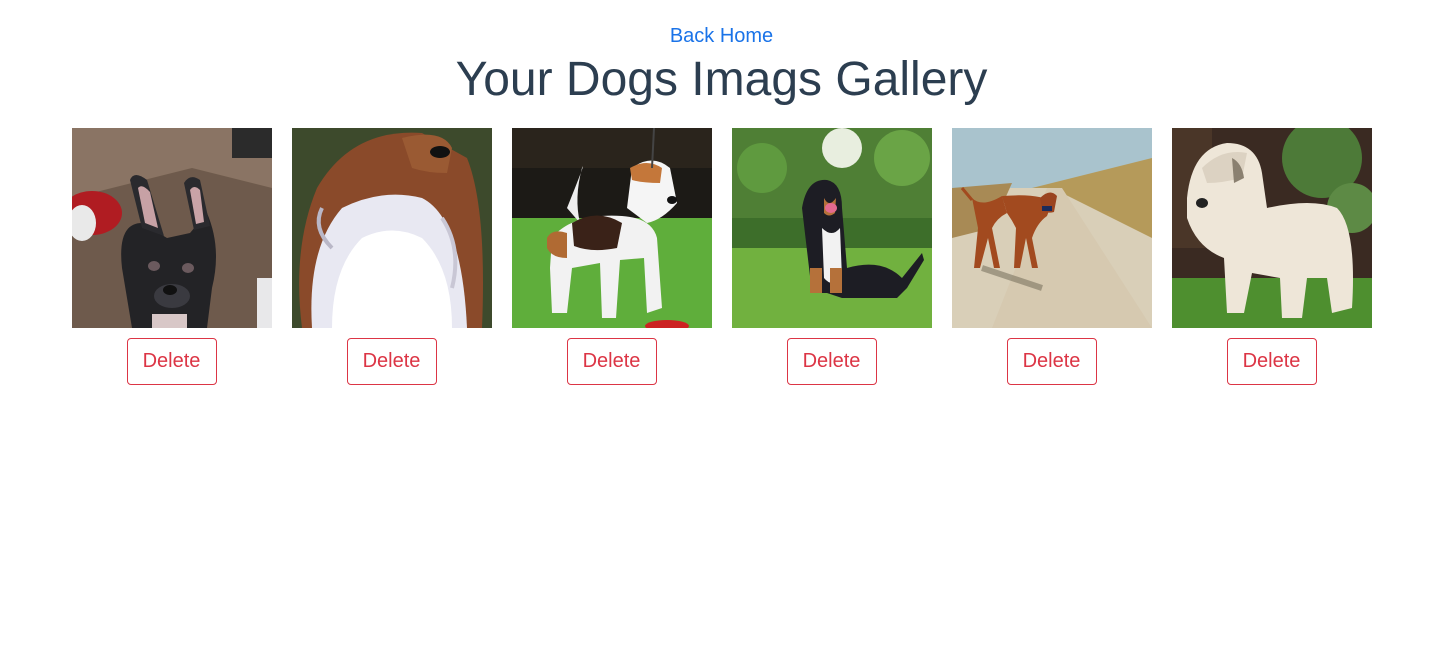  I want to click on dog-photo-entlebucher-mountain-dog, so click(831, 228).